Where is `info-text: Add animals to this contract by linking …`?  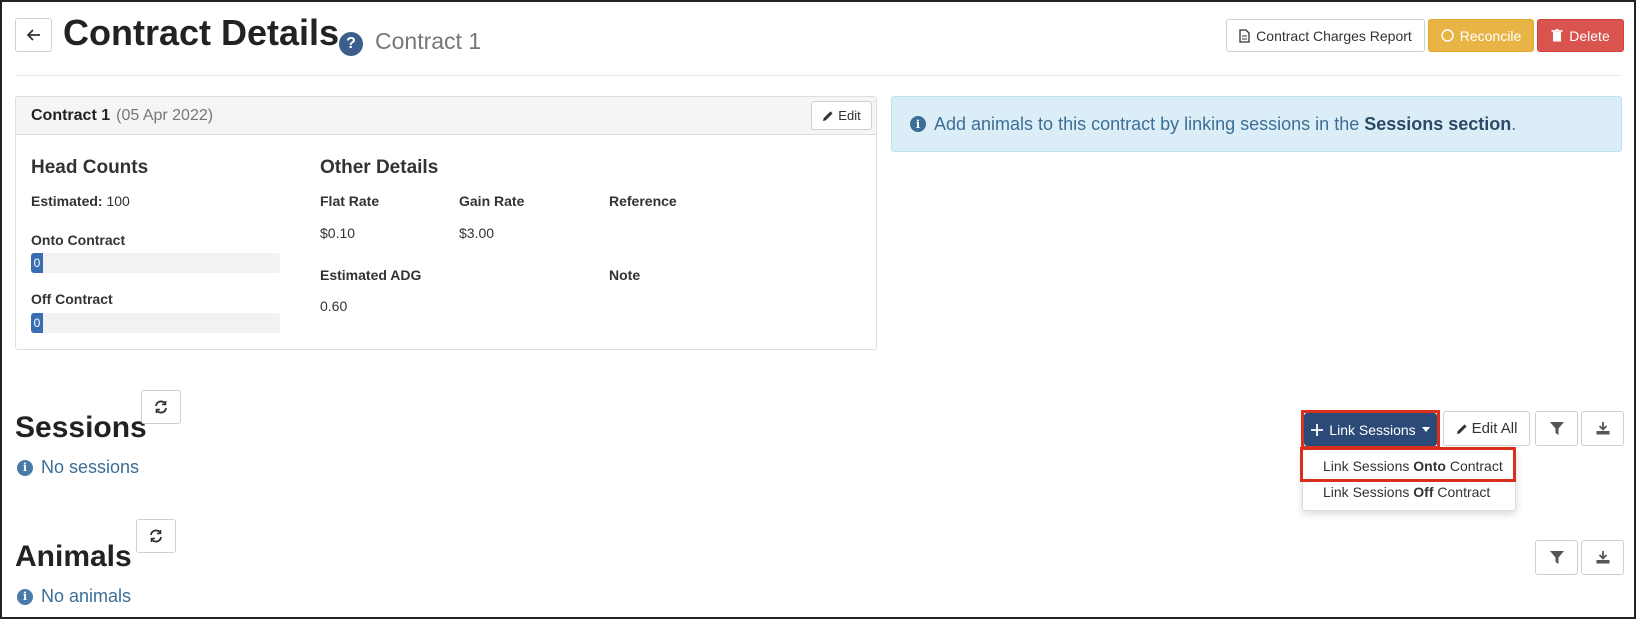 info-text: Add animals to this contract by linking … is located at coordinates (1147, 123).